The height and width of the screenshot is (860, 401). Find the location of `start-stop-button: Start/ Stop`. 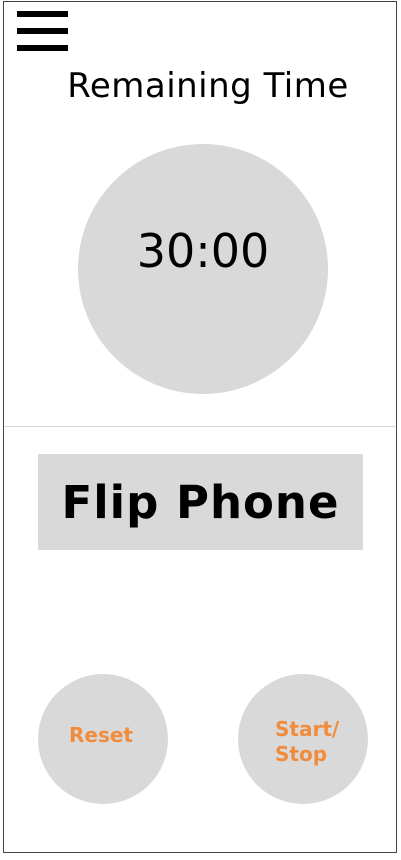

start-stop-button: Start/ Stop is located at coordinates (303, 739).